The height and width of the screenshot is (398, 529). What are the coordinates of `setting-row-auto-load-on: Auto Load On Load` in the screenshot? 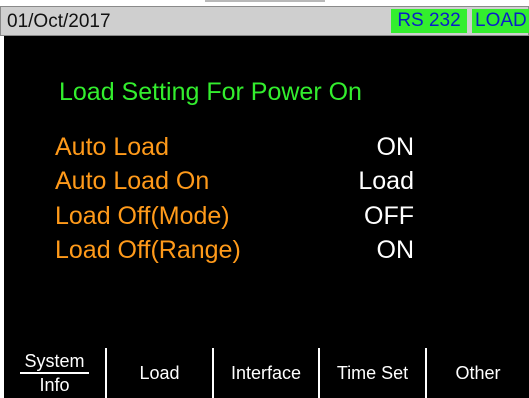 It's located at (266, 182).